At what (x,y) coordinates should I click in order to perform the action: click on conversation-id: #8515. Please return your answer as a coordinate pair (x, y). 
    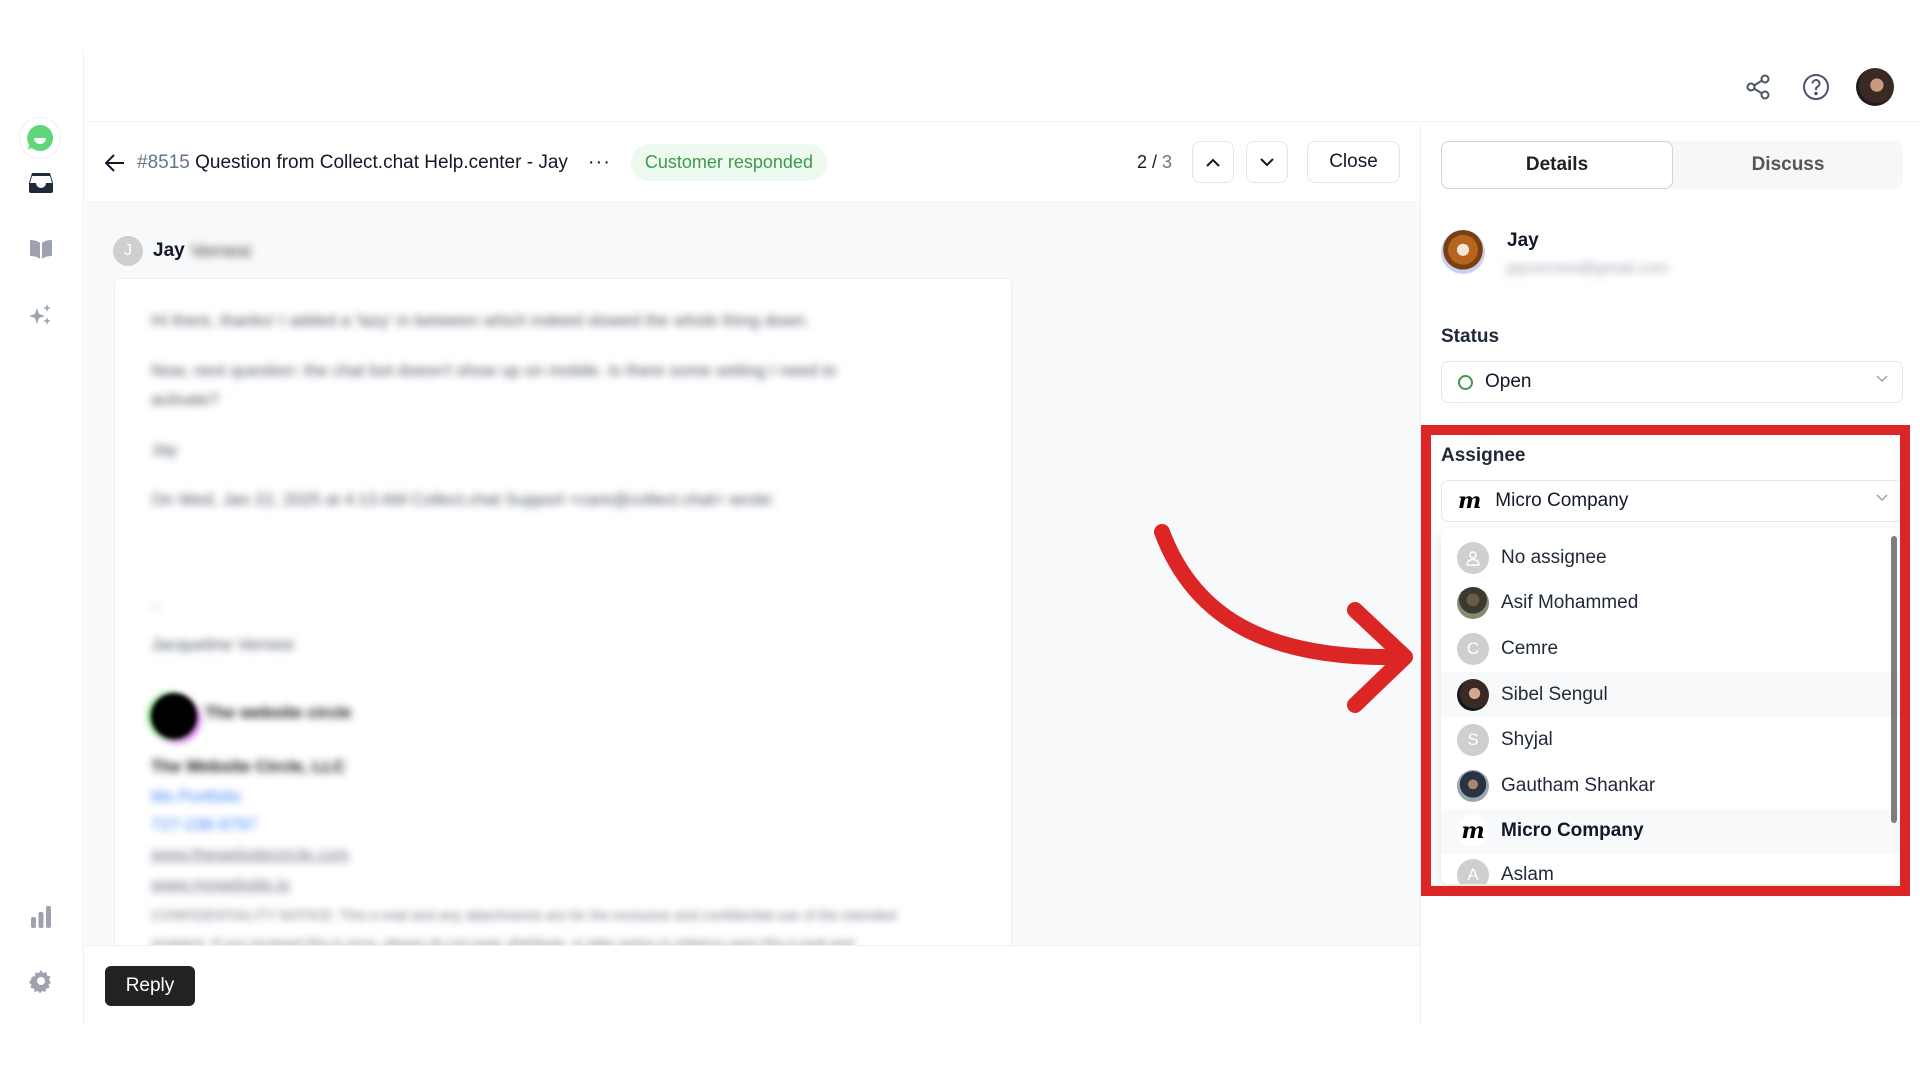
    Looking at the image, I should click on (163, 162).